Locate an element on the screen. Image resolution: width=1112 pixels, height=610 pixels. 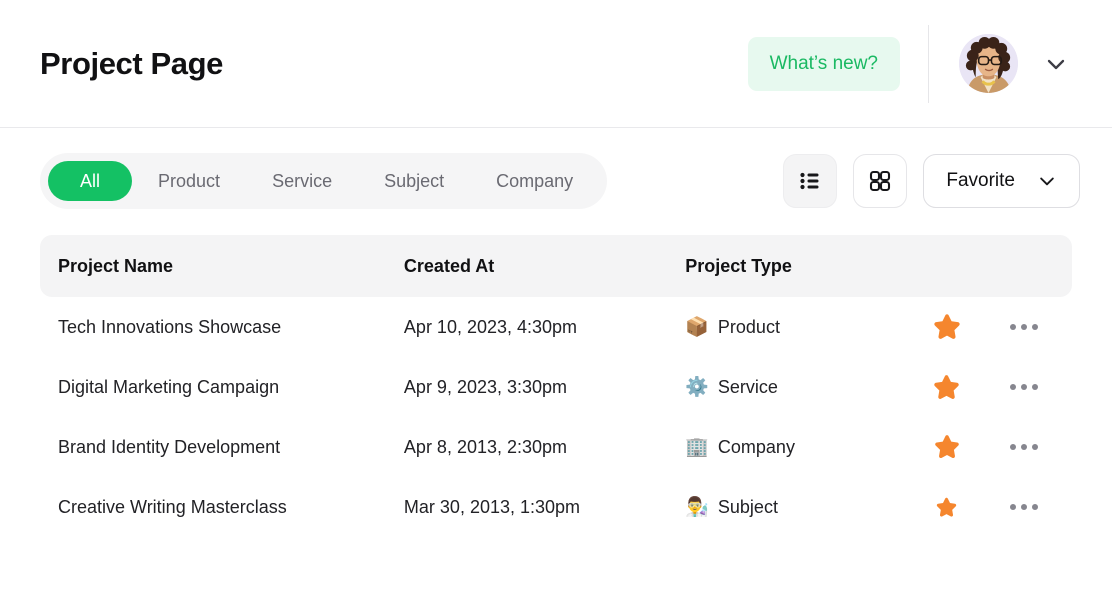
list-view-button is located at coordinates (810, 181).